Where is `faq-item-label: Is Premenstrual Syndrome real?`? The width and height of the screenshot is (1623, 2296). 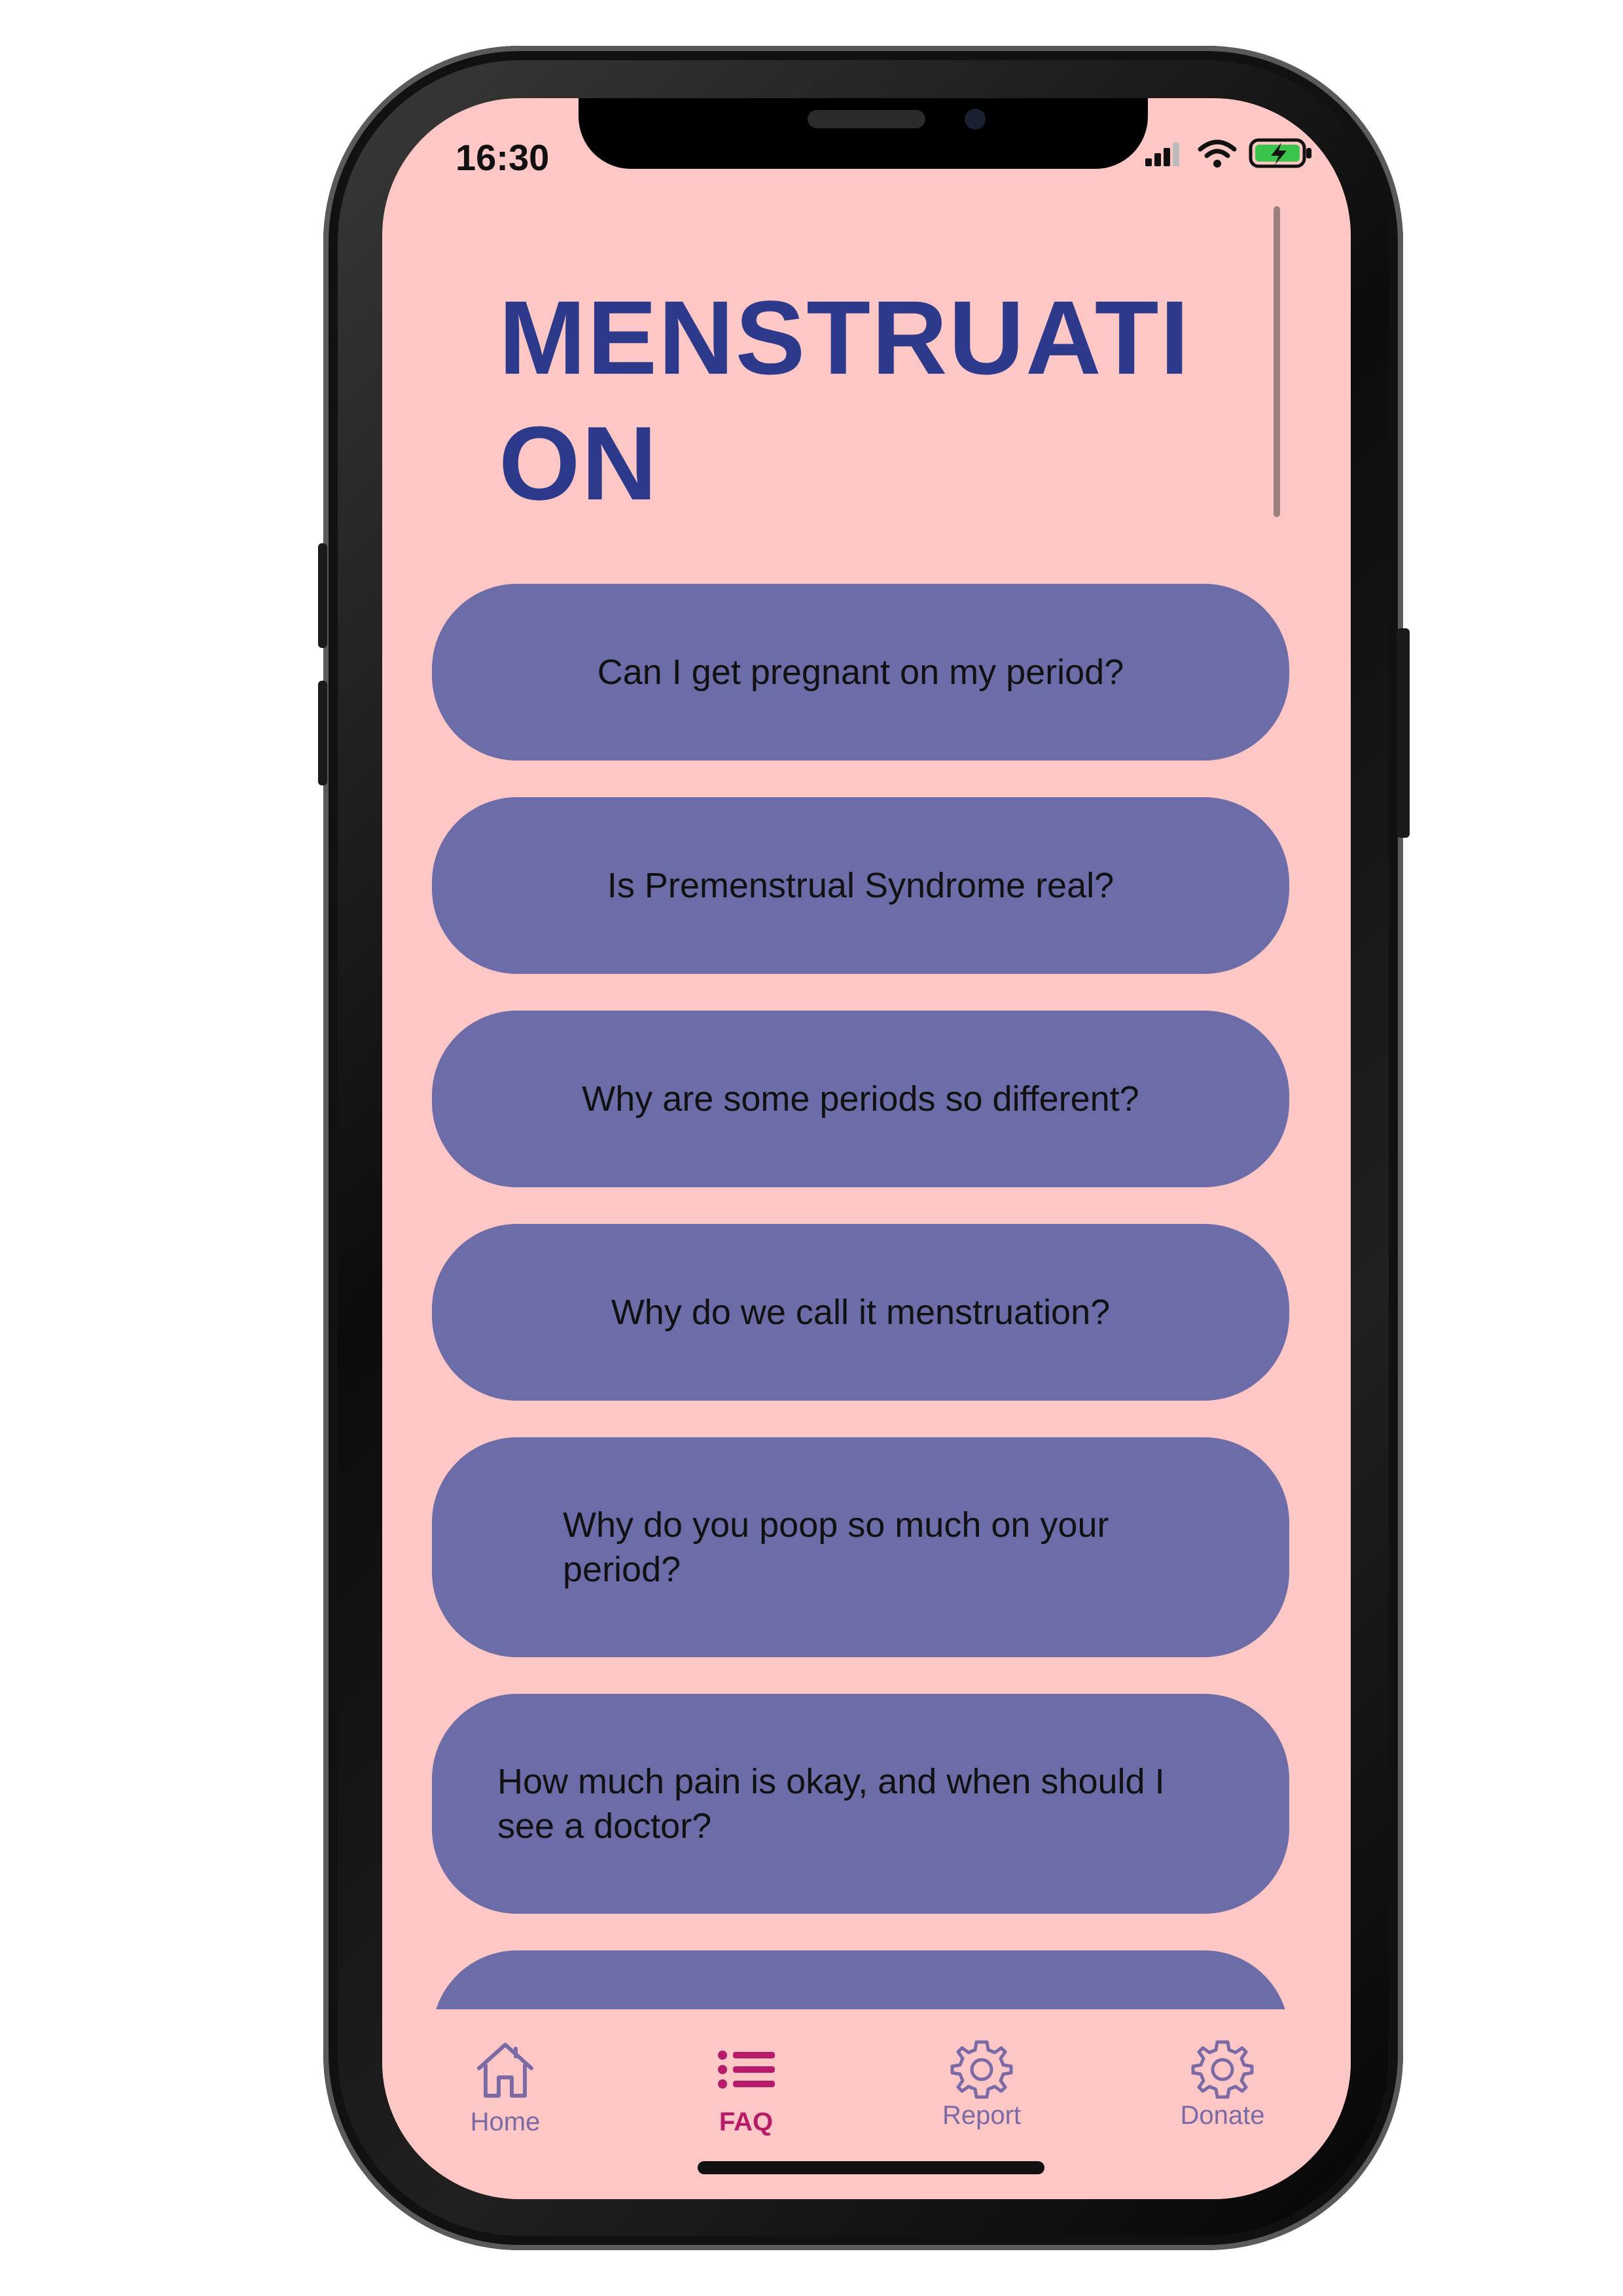
faq-item-label: Is Premenstrual Syndrome real? is located at coordinates (861, 885).